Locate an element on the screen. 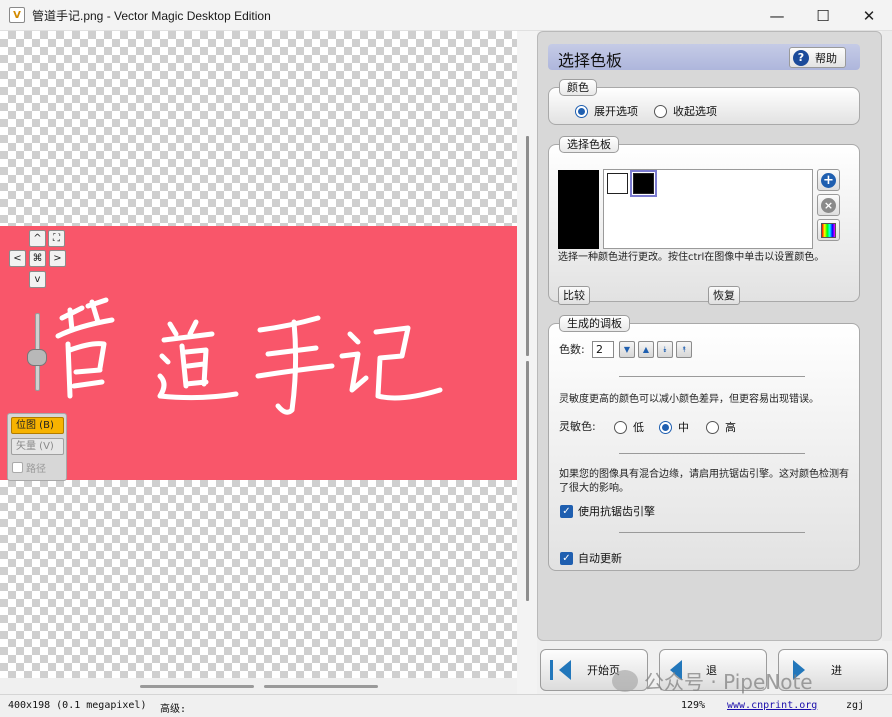 Image resolution: width=892 pixels, height=717 pixels. swatch-white is located at coordinates (617, 183).